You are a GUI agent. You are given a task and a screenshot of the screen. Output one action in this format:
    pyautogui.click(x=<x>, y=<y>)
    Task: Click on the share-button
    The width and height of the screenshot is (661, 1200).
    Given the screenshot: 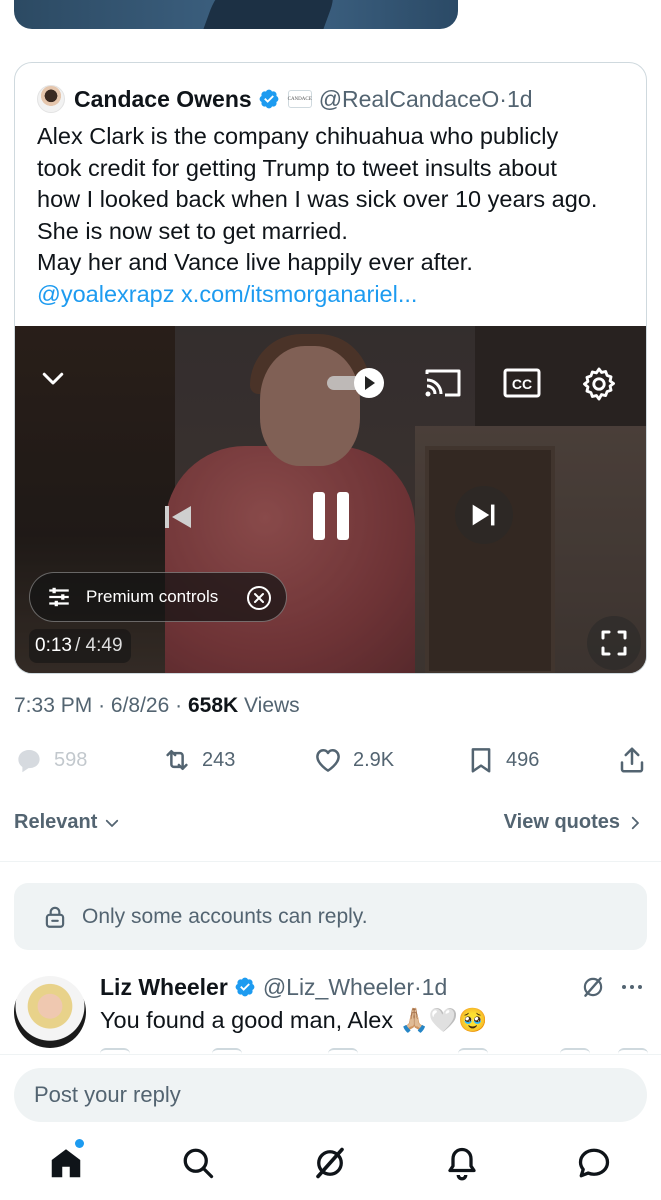 What is the action you would take?
    pyautogui.click(x=632, y=760)
    